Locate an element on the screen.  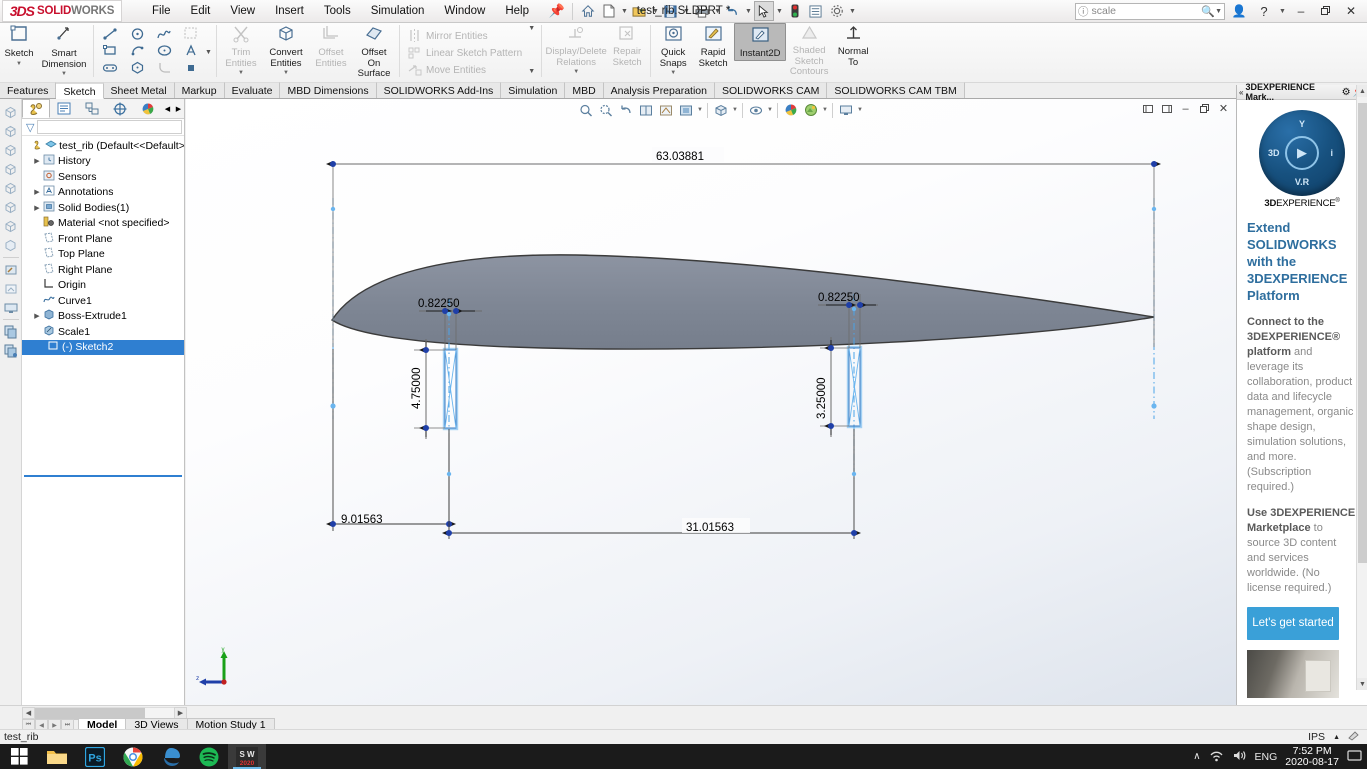
rebuild-icon is located at coordinates (795, 11).